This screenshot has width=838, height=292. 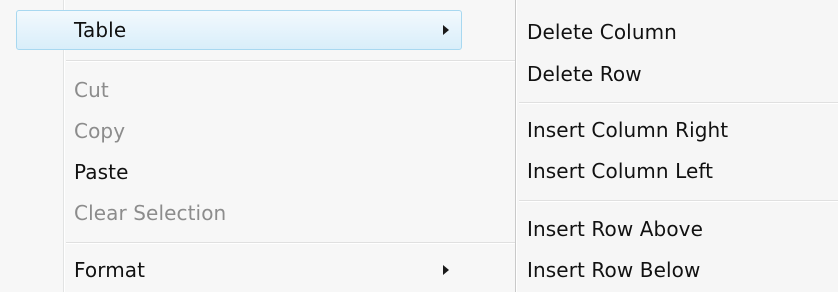 What do you see at coordinates (677, 32) in the screenshot?
I see `submenu-item-delete-column: Delete Column` at bounding box center [677, 32].